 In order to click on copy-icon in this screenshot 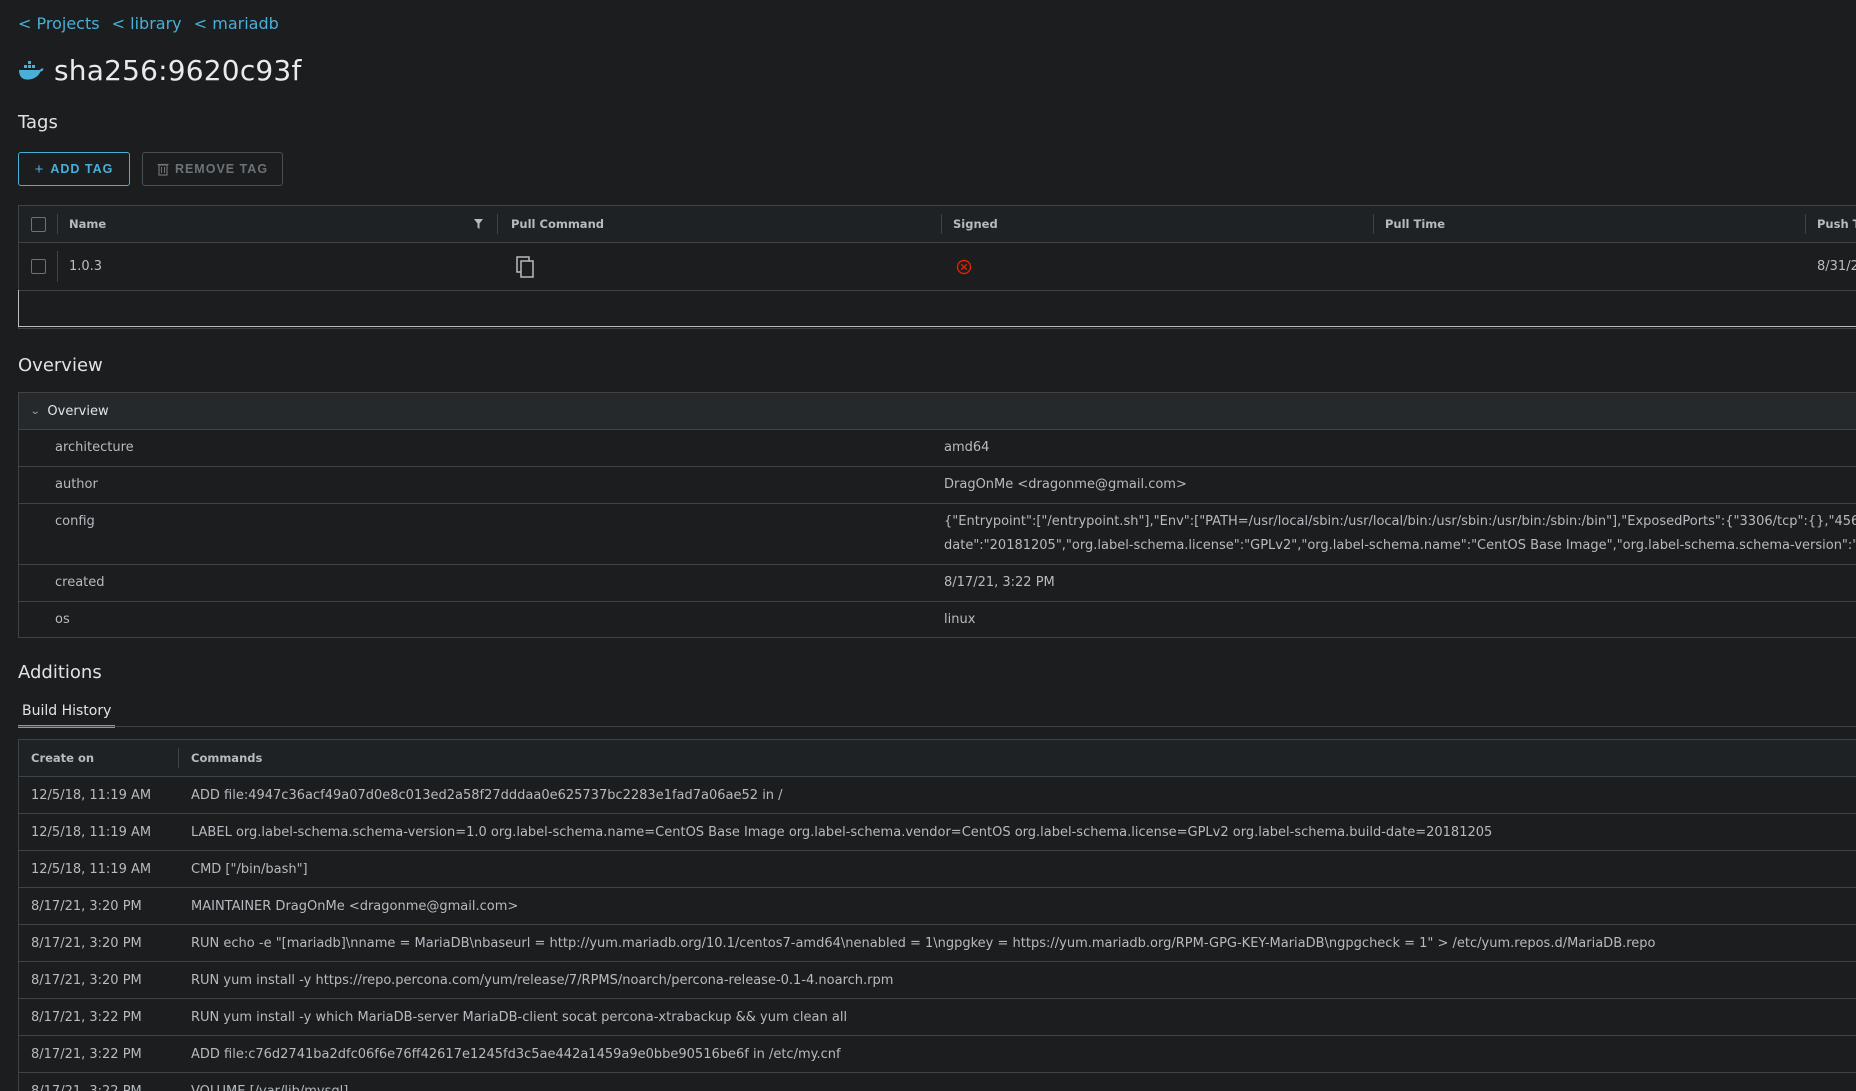, I will do `click(525, 266)`.